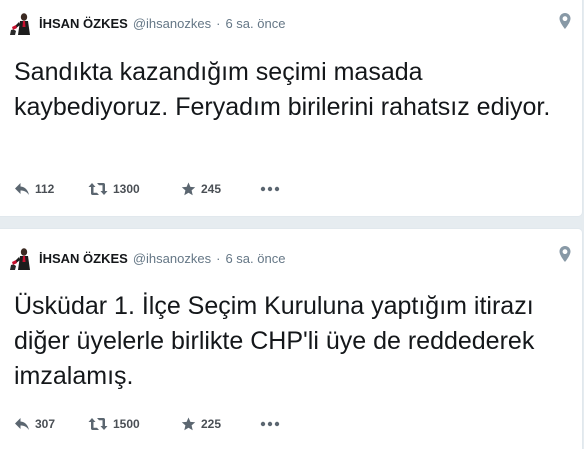  What do you see at coordinates (45, 424) in the screenshot?
I see `reply-count: 307` at bounding box center [45, 424].